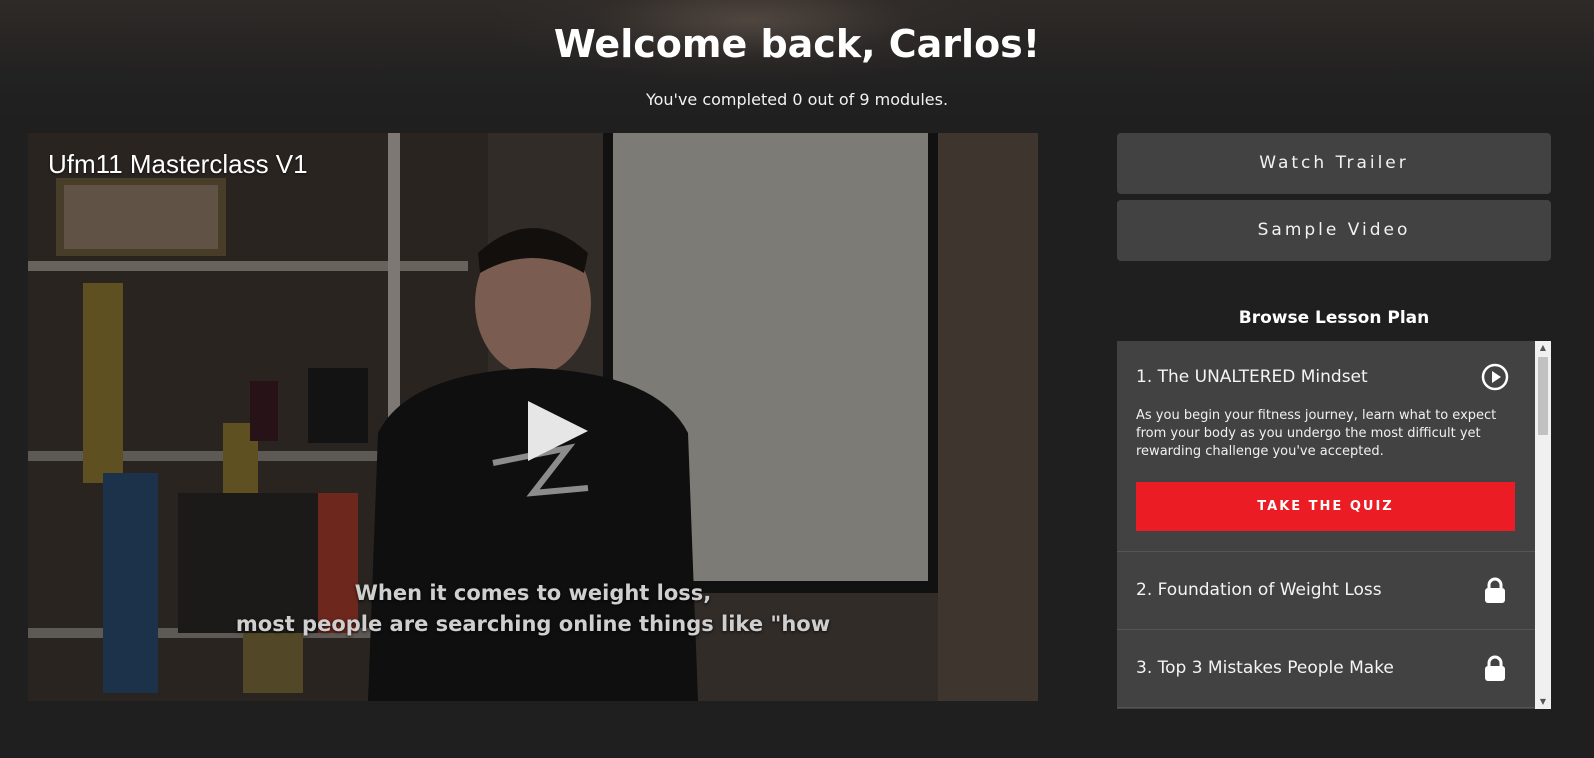 This screenshot has height=758, width=1594. What do you see at coordinates (797, 44) in the screenshot?
I see `page-title: Welcome back, Carlos!` at bounding box center [797, 44].